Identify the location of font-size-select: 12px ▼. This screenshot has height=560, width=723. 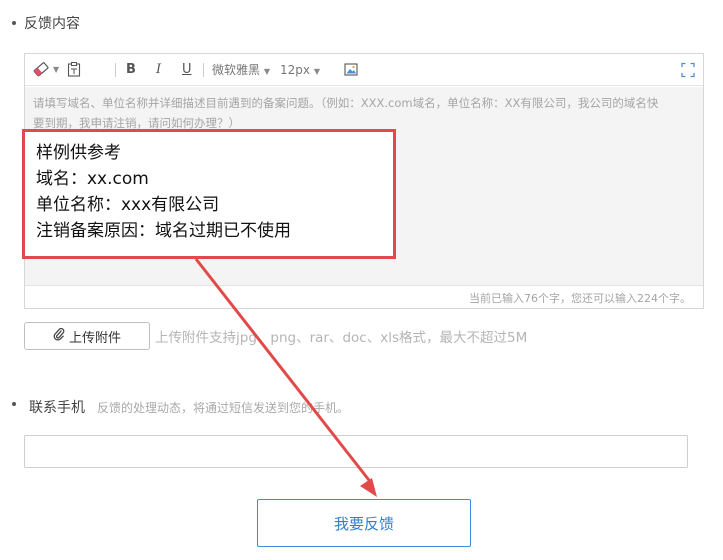
(300, 70).